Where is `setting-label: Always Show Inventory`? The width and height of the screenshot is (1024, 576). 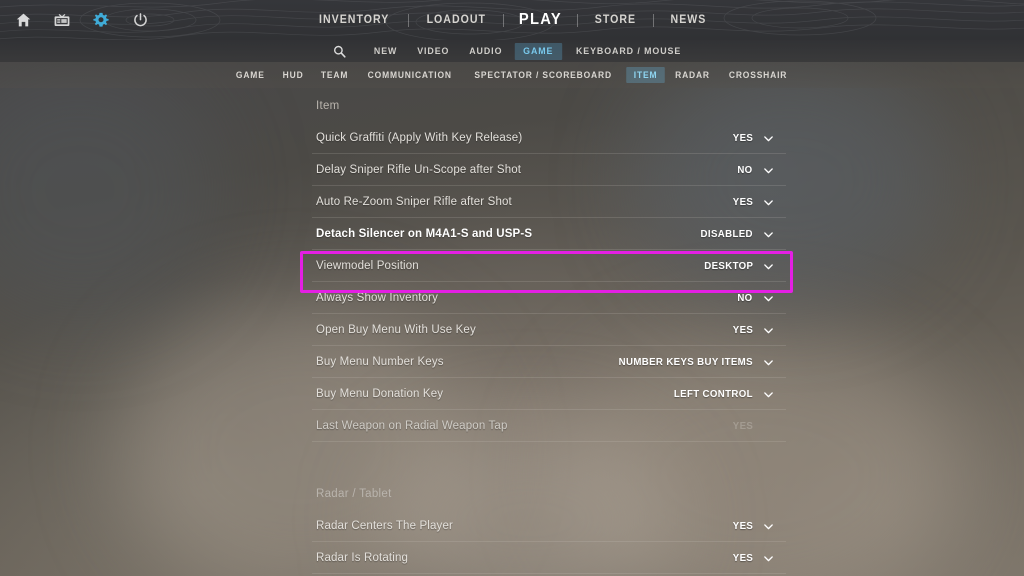 setting-label: Always Show Inventory is located at coordinates (377, 298).